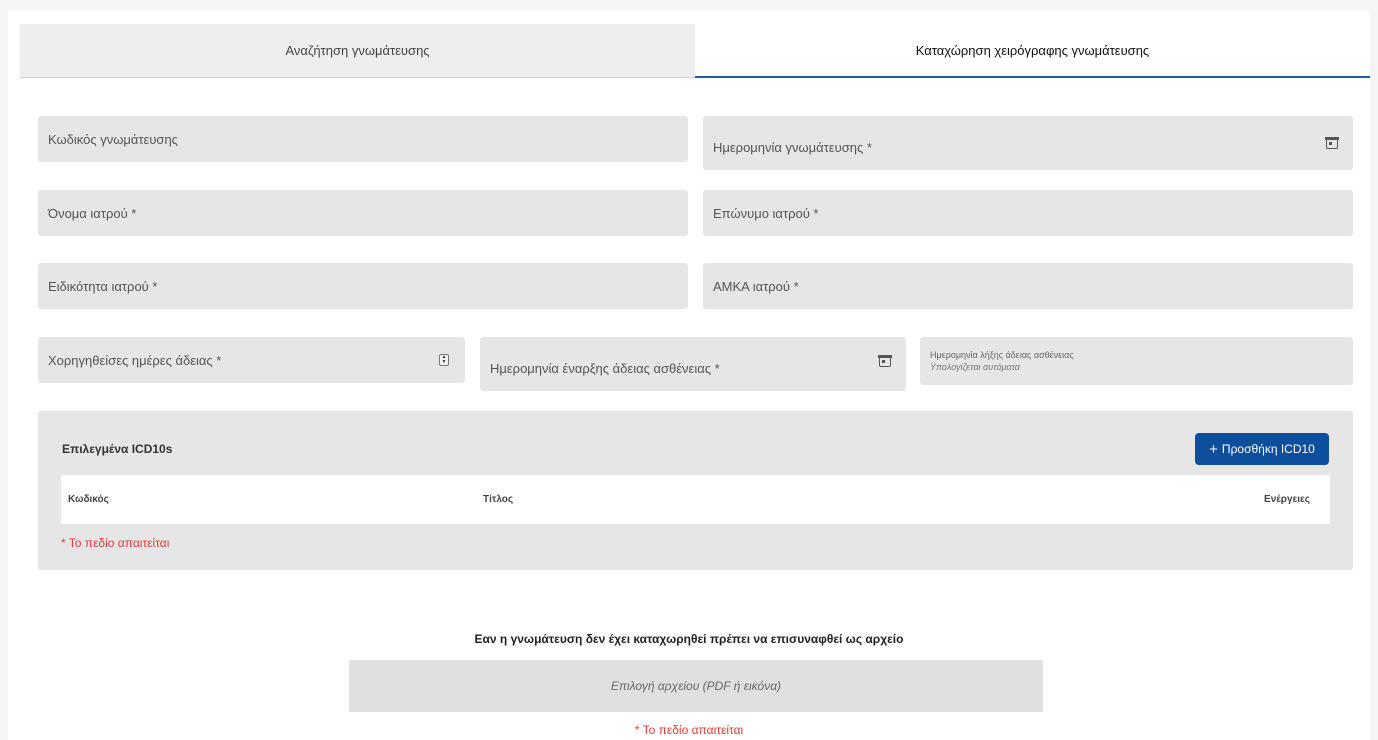 The height and width of the screenshot is (740, 1378). I want to click on referral-code-label: Κωδικός γνωμάτευσης, so click(113, 139).